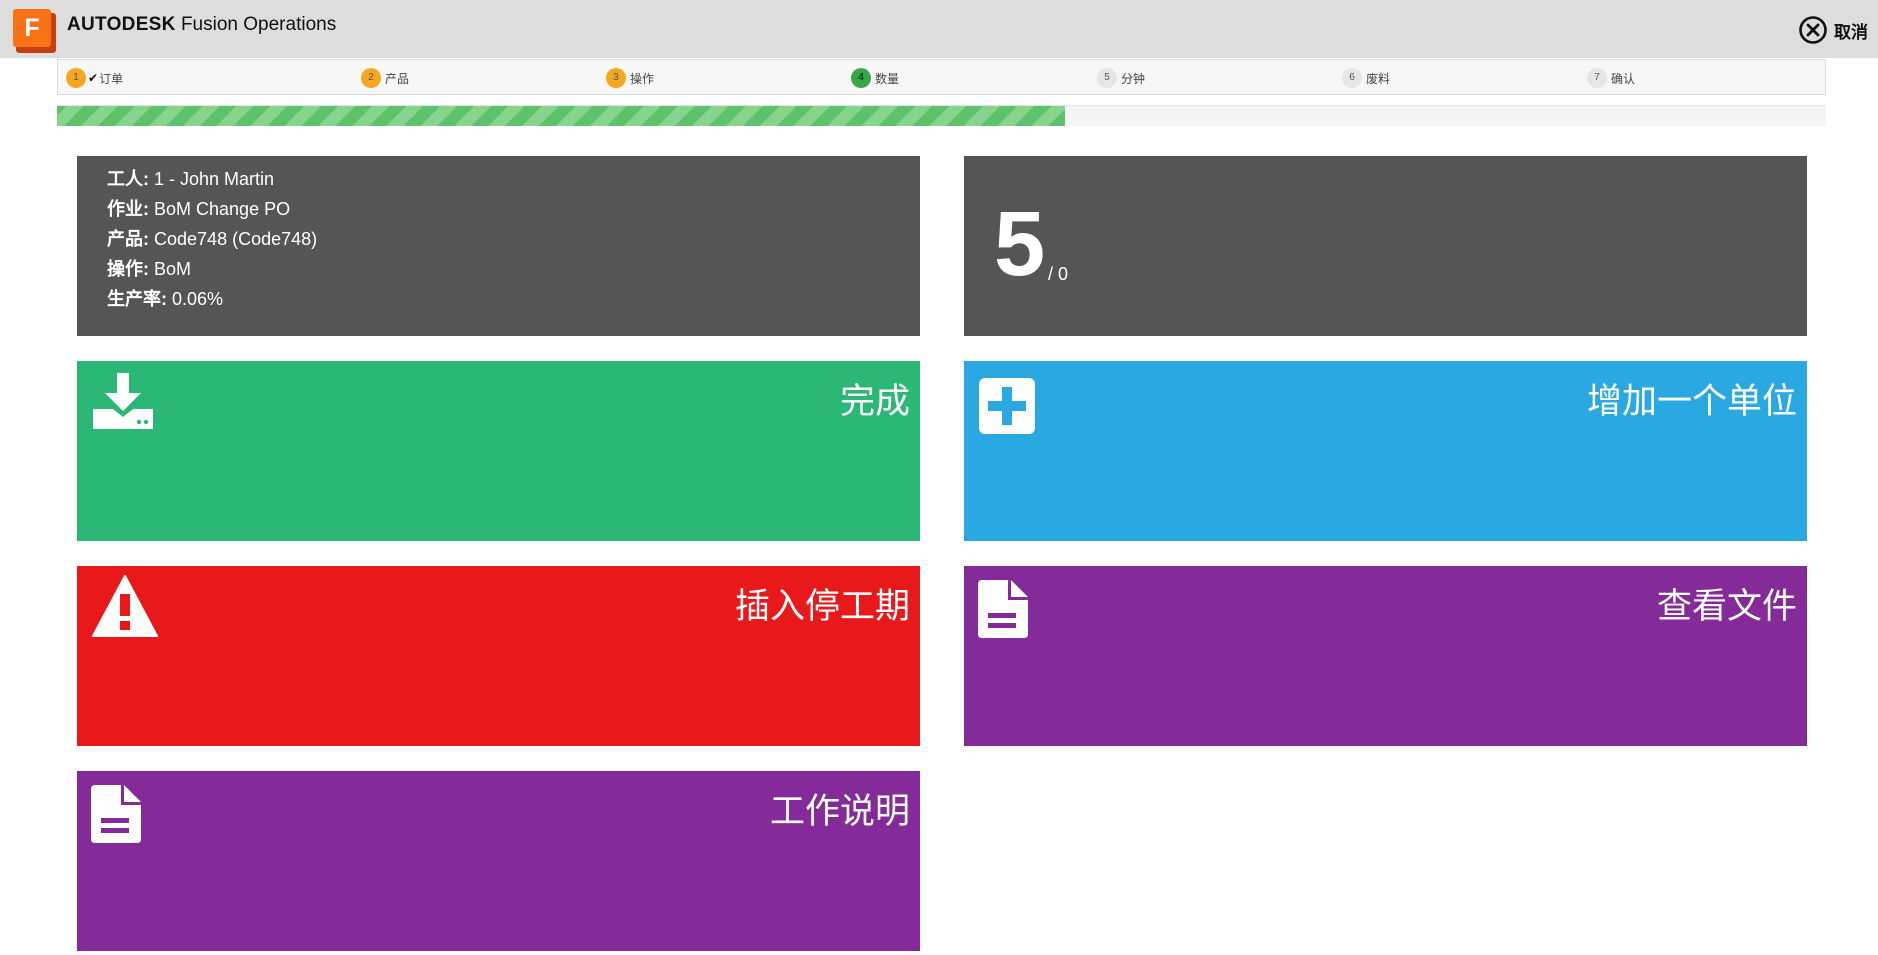 The width and height of the screenshot is (1878, 955). I want to click on checkmark-icon: ✔, so click(93, 78).